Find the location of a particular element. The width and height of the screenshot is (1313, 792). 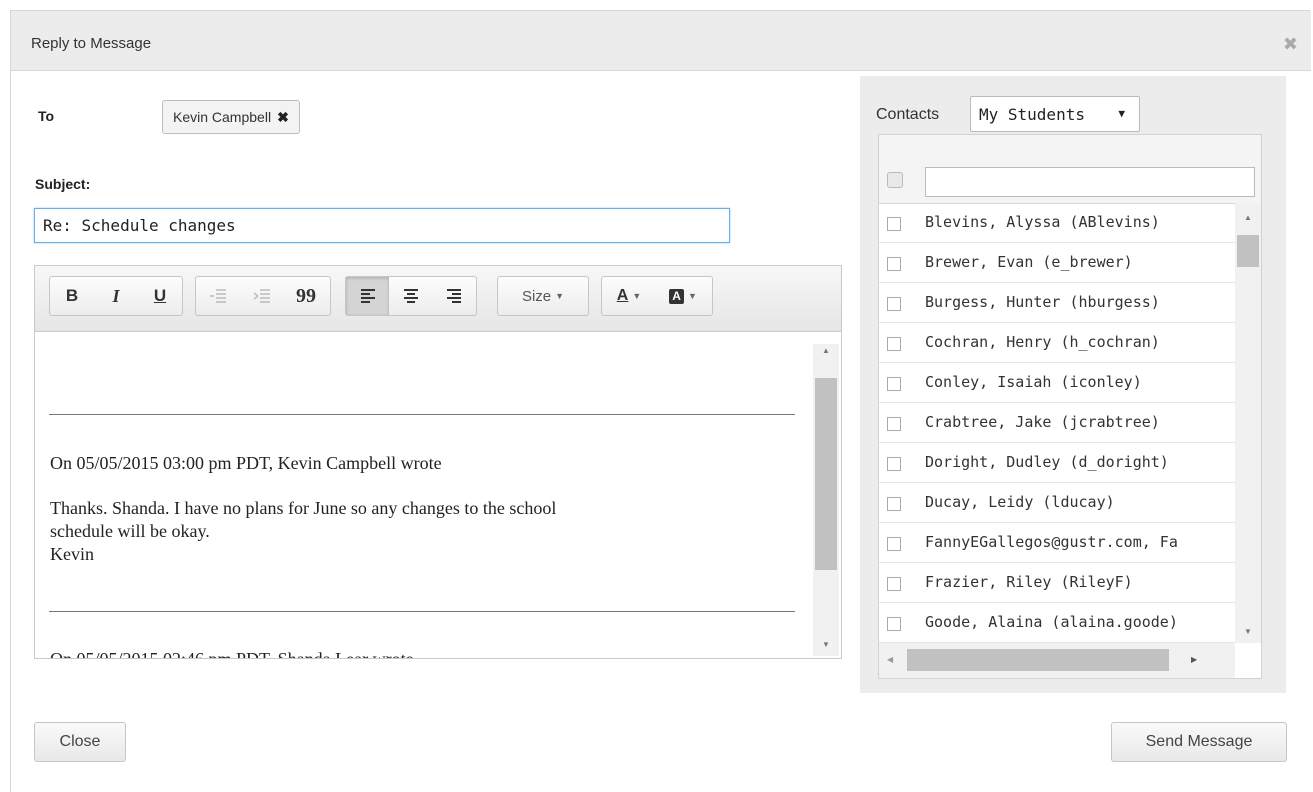

scroll-left-icon: ◀ is located at coordinates (890, 659).